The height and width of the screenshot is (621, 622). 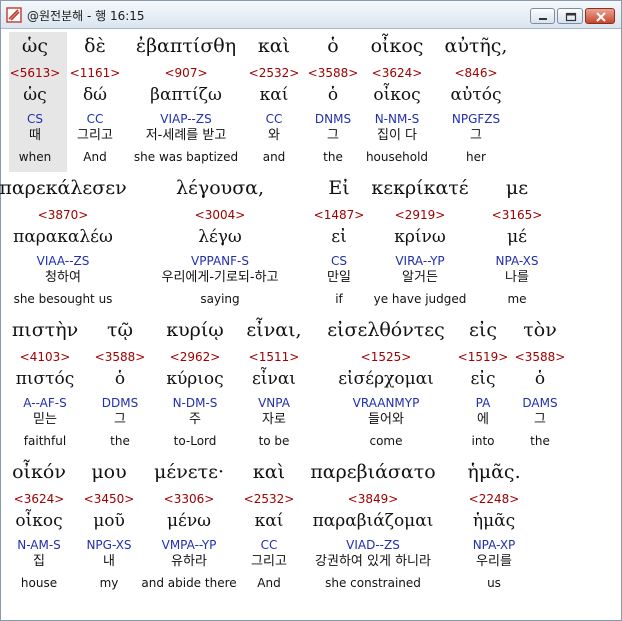 What do you see at coordinates (95, 46) in the screenshot?
I see `greek-word: δὲ` at bounding box center [95, 46].